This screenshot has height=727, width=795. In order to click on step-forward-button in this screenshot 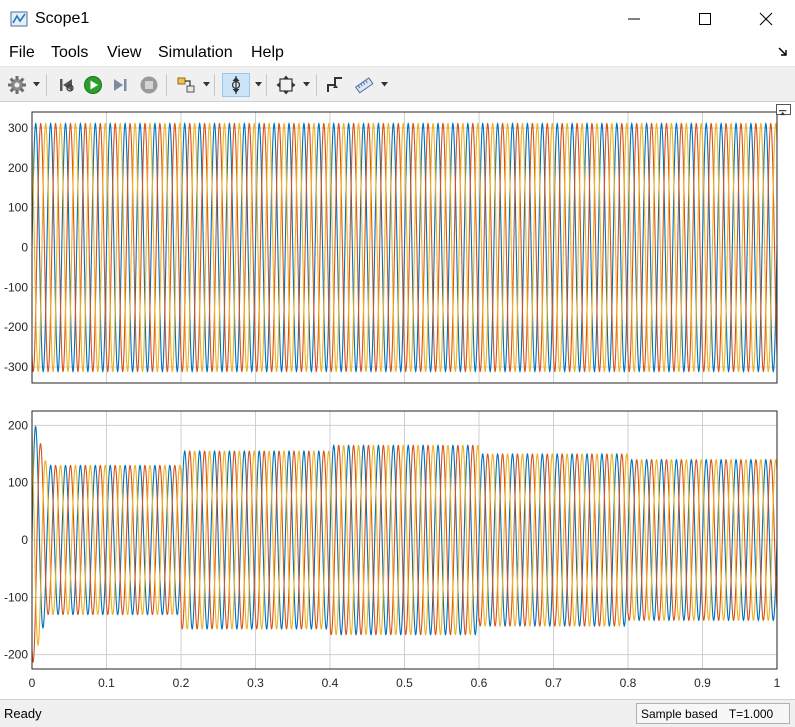, I will do `click(120, 85)`.